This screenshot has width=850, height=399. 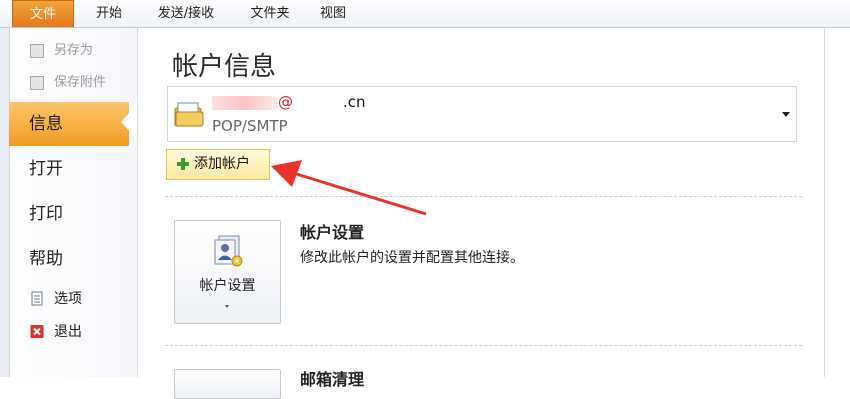 I want to click on account-settings-description: 修改此帐户的设置并配置其他连接。, so click(x=412, y=258).